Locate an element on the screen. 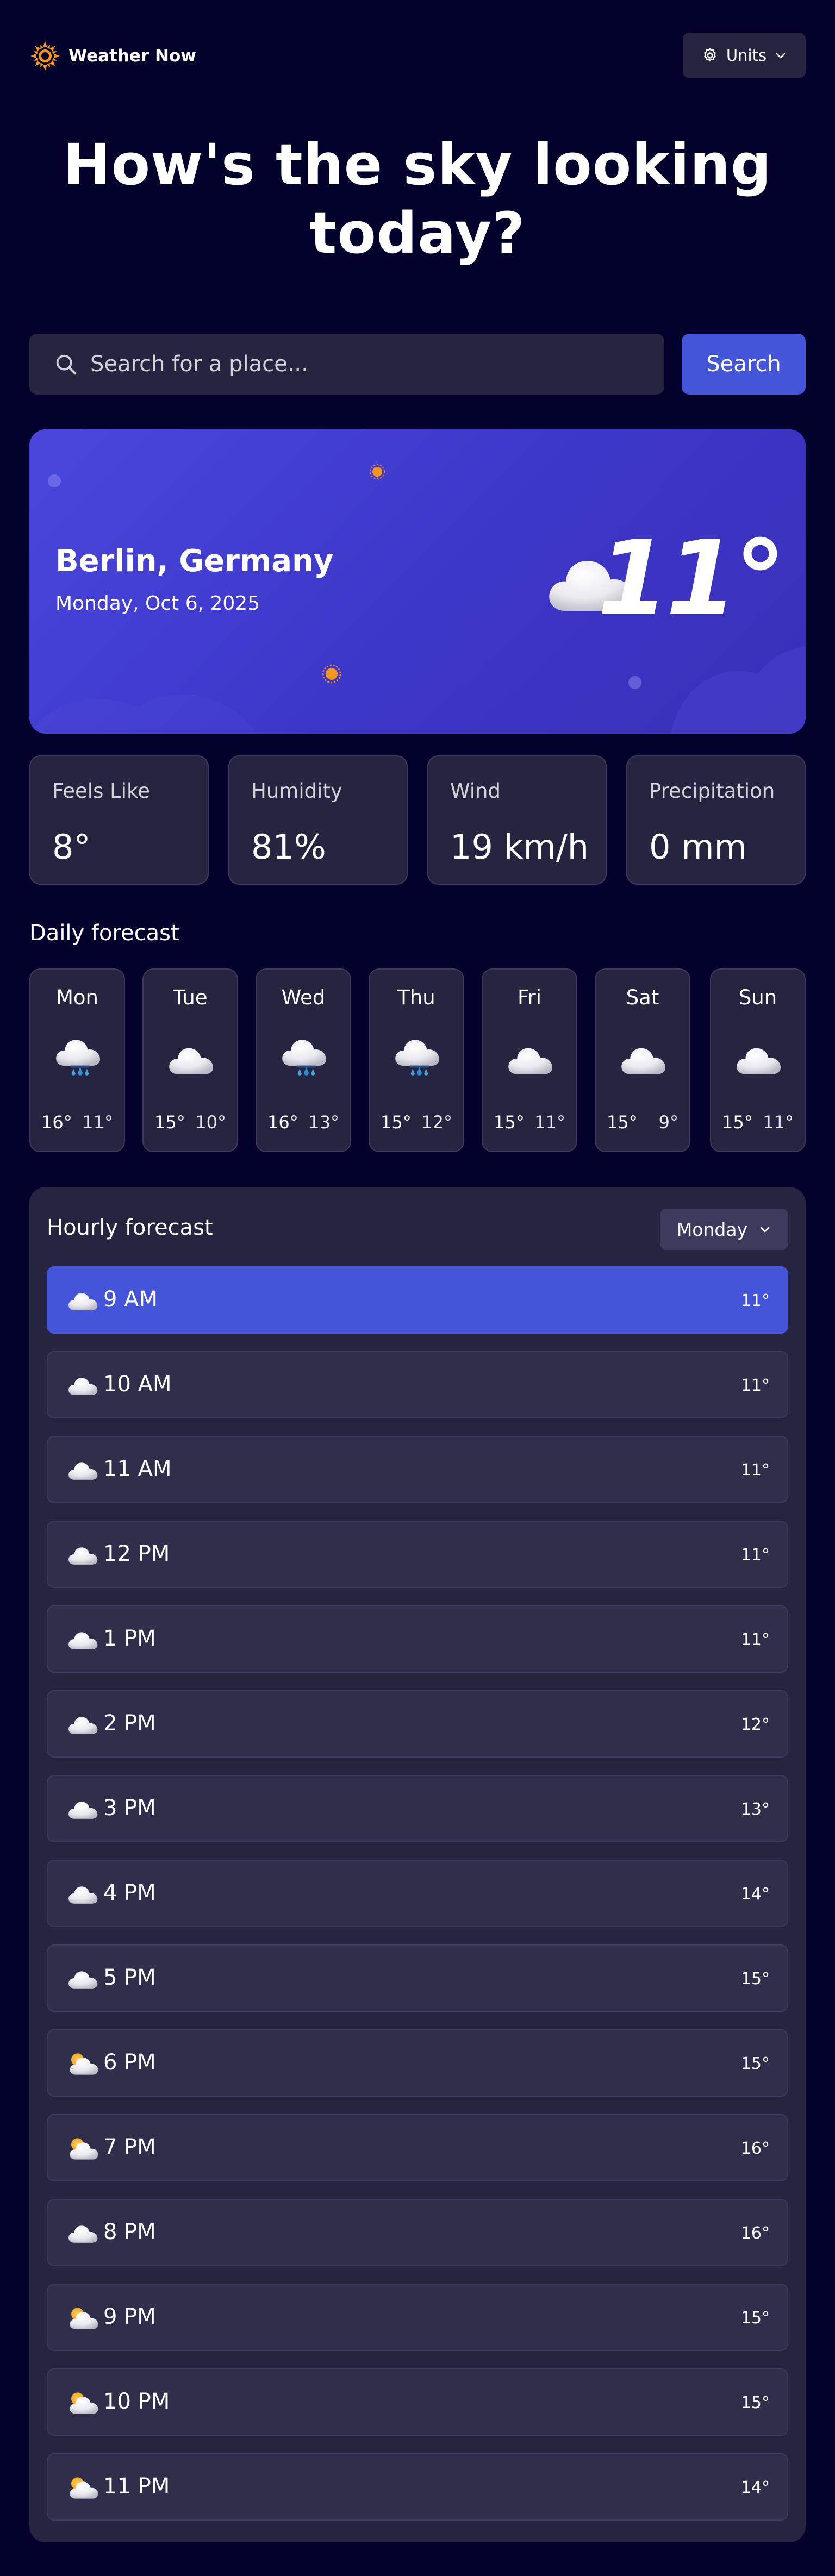 This screenshot has height=2576, width=835. day-name: Sun is located at coordinates (757, 997).